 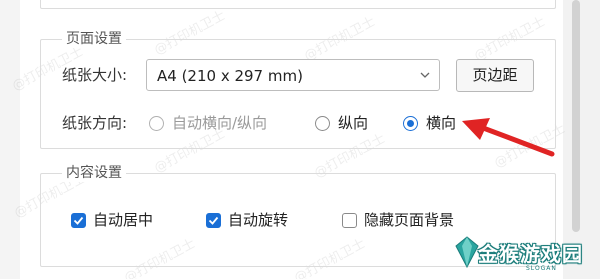 I want to click on content-setup-legend: 内容设置, so click(x=94, y=173).